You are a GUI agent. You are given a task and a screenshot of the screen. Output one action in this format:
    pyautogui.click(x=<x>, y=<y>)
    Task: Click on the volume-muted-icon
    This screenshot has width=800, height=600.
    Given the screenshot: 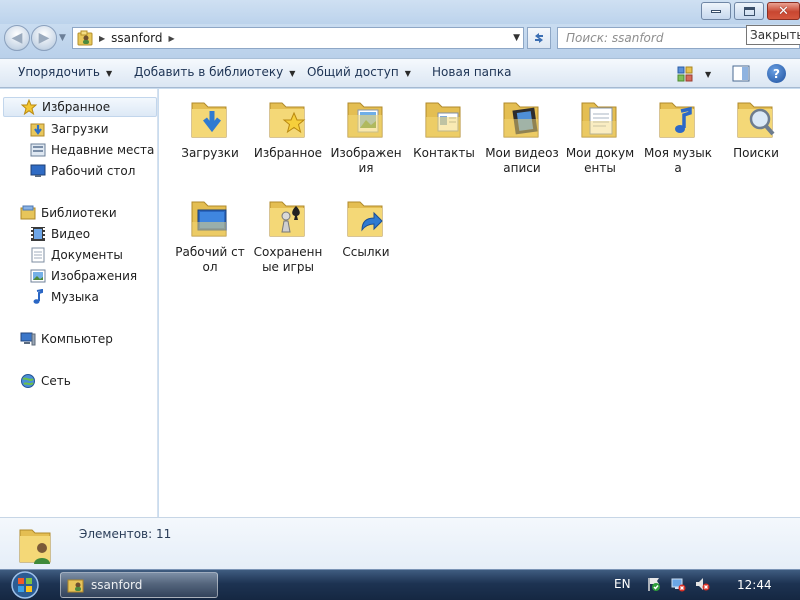 What is the action you would take?
    pyautogui.click(x=702, y=584)
    